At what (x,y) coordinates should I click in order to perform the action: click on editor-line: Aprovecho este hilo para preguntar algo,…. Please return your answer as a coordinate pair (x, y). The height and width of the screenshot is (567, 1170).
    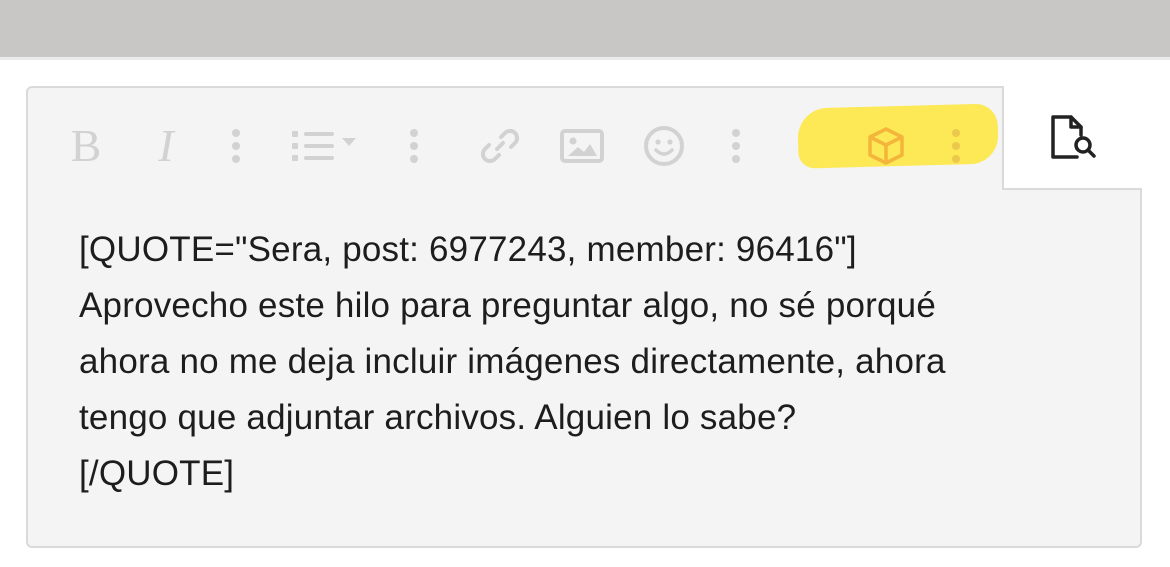
    Looking at the image, I should click on (508, 305).